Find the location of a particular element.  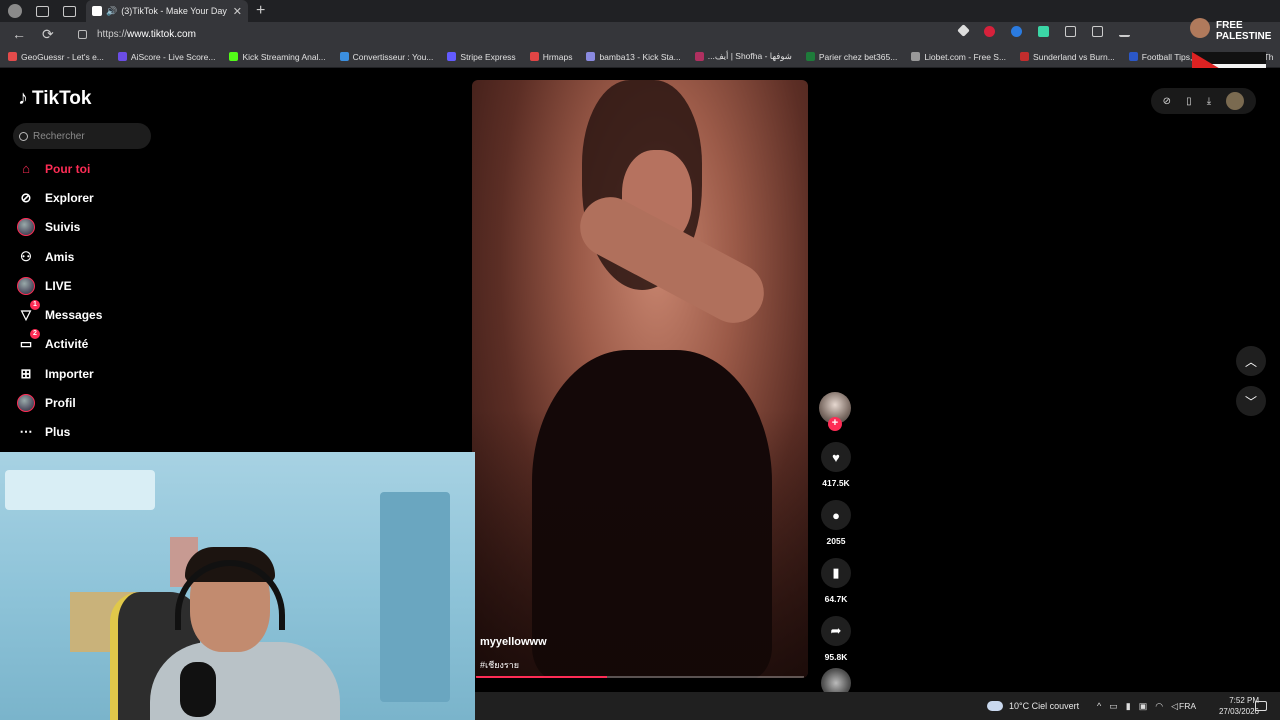

split-screen-icon is located at coordinates (1097, 31).